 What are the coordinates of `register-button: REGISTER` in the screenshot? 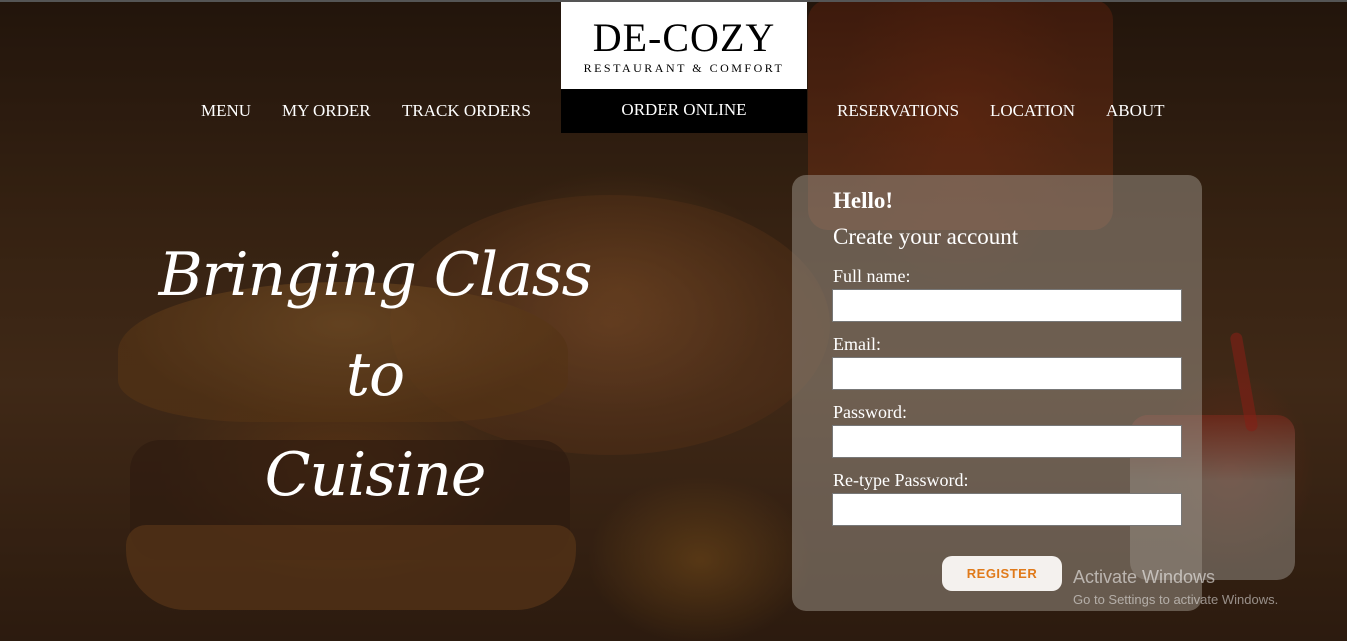 It's located at (1002, 573).